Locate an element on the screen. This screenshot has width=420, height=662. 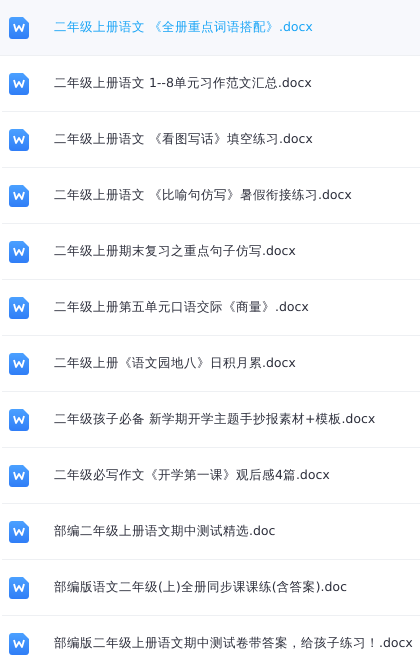
file-name: 二年级必写作文《开学第一课》观后感4篇.docx is located at coordinates (192, 475).